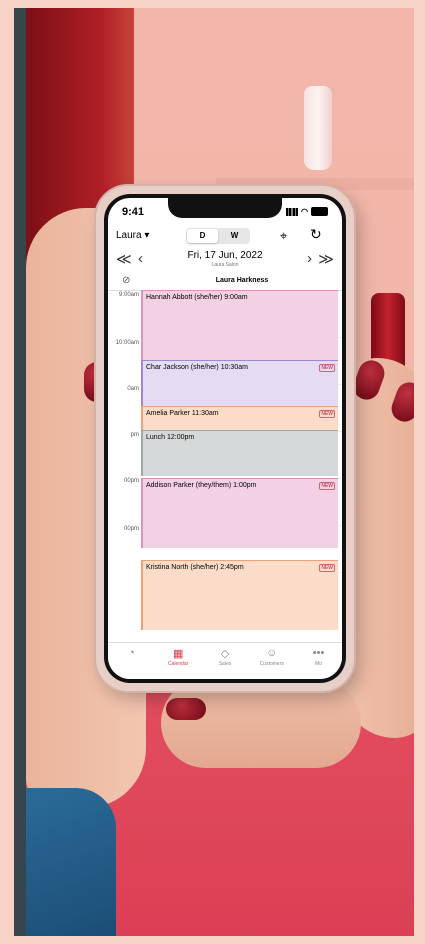 This screenshot has height=944, width=425. What do you see at coordinates (127, 343) in the screenshot?
I see `time-label: 10:00am` at bounding box center [127, 343].